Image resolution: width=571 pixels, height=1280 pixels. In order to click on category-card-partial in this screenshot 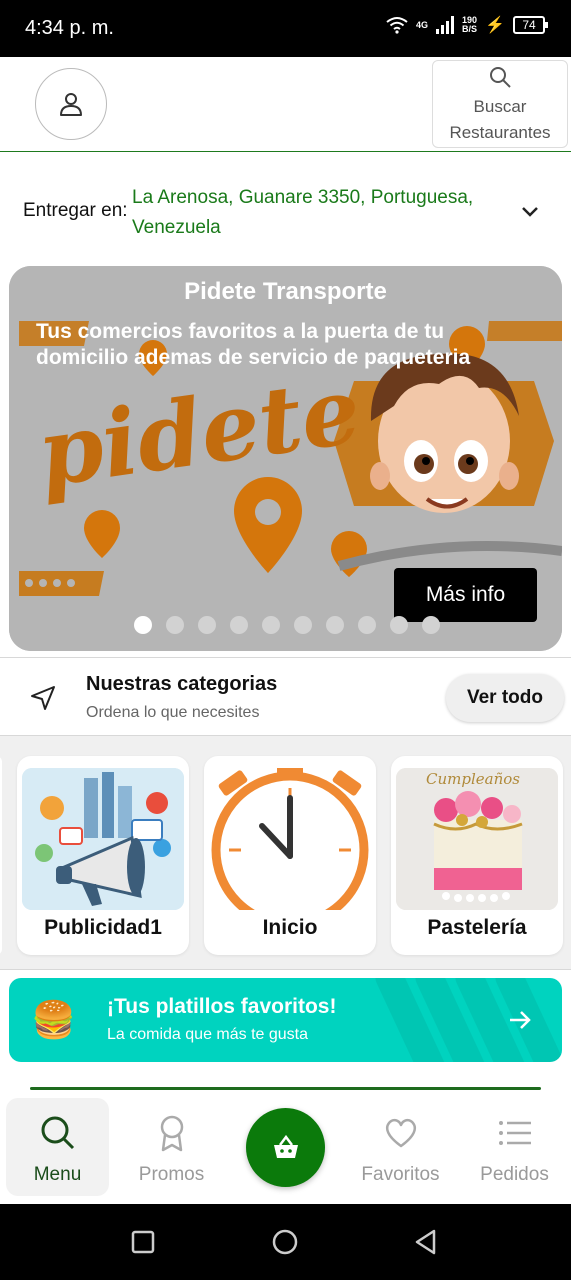, I will do `click(1, 855)`.